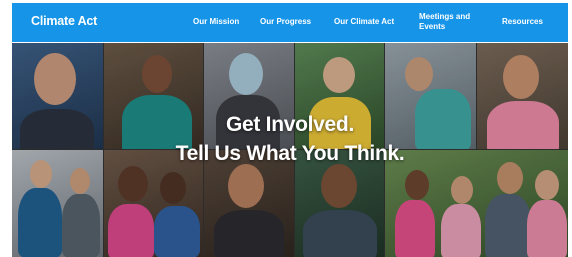  Describe the element at coordinates (452, 22) in the screenshot. I see `nav-item-meetings-and-events: Meetings and Events` at that location.